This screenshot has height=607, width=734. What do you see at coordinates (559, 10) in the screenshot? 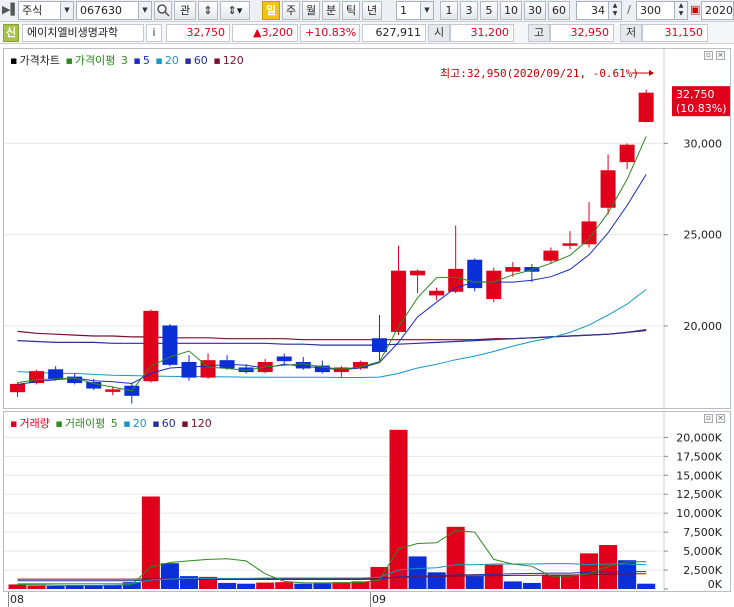
I see `interval-button-60: 60` at bounding box center [559, 10].